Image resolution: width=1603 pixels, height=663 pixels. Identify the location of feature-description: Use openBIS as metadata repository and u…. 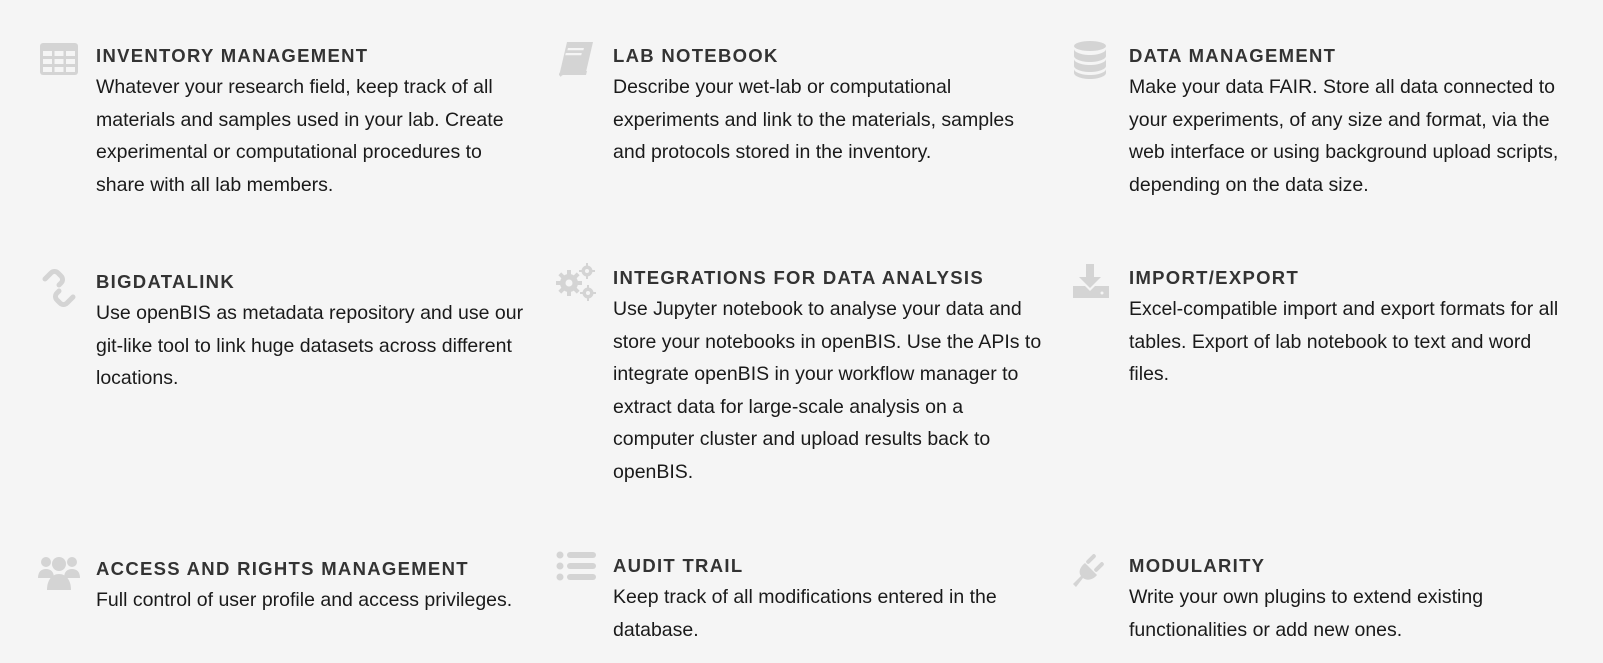
(310, 345).